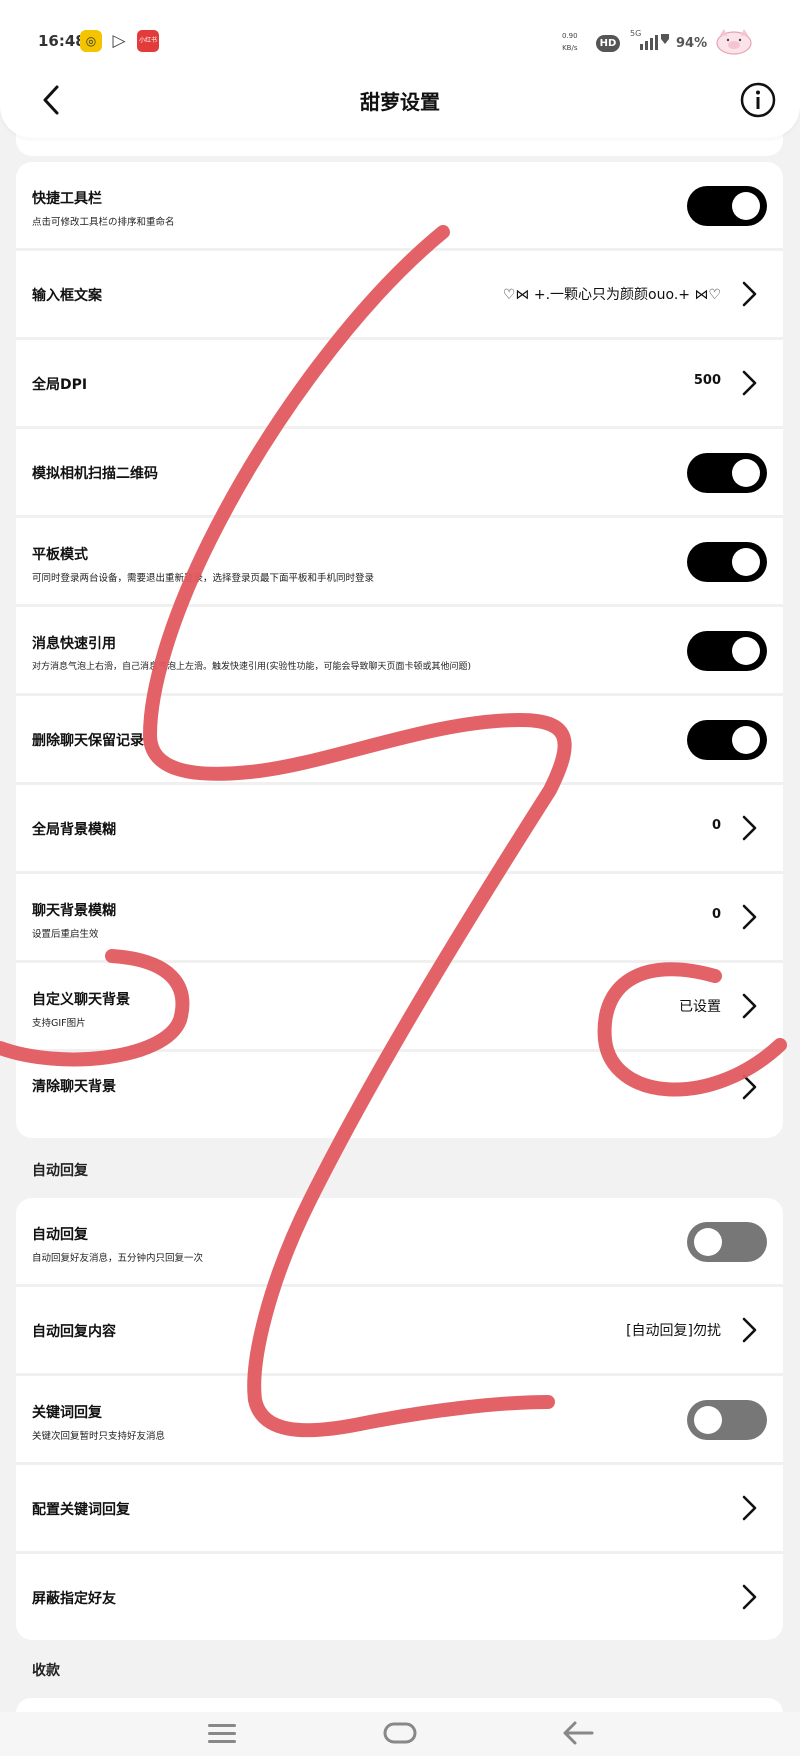  I want to click on setting-title: 自动回复内容, so click(74, 1332).